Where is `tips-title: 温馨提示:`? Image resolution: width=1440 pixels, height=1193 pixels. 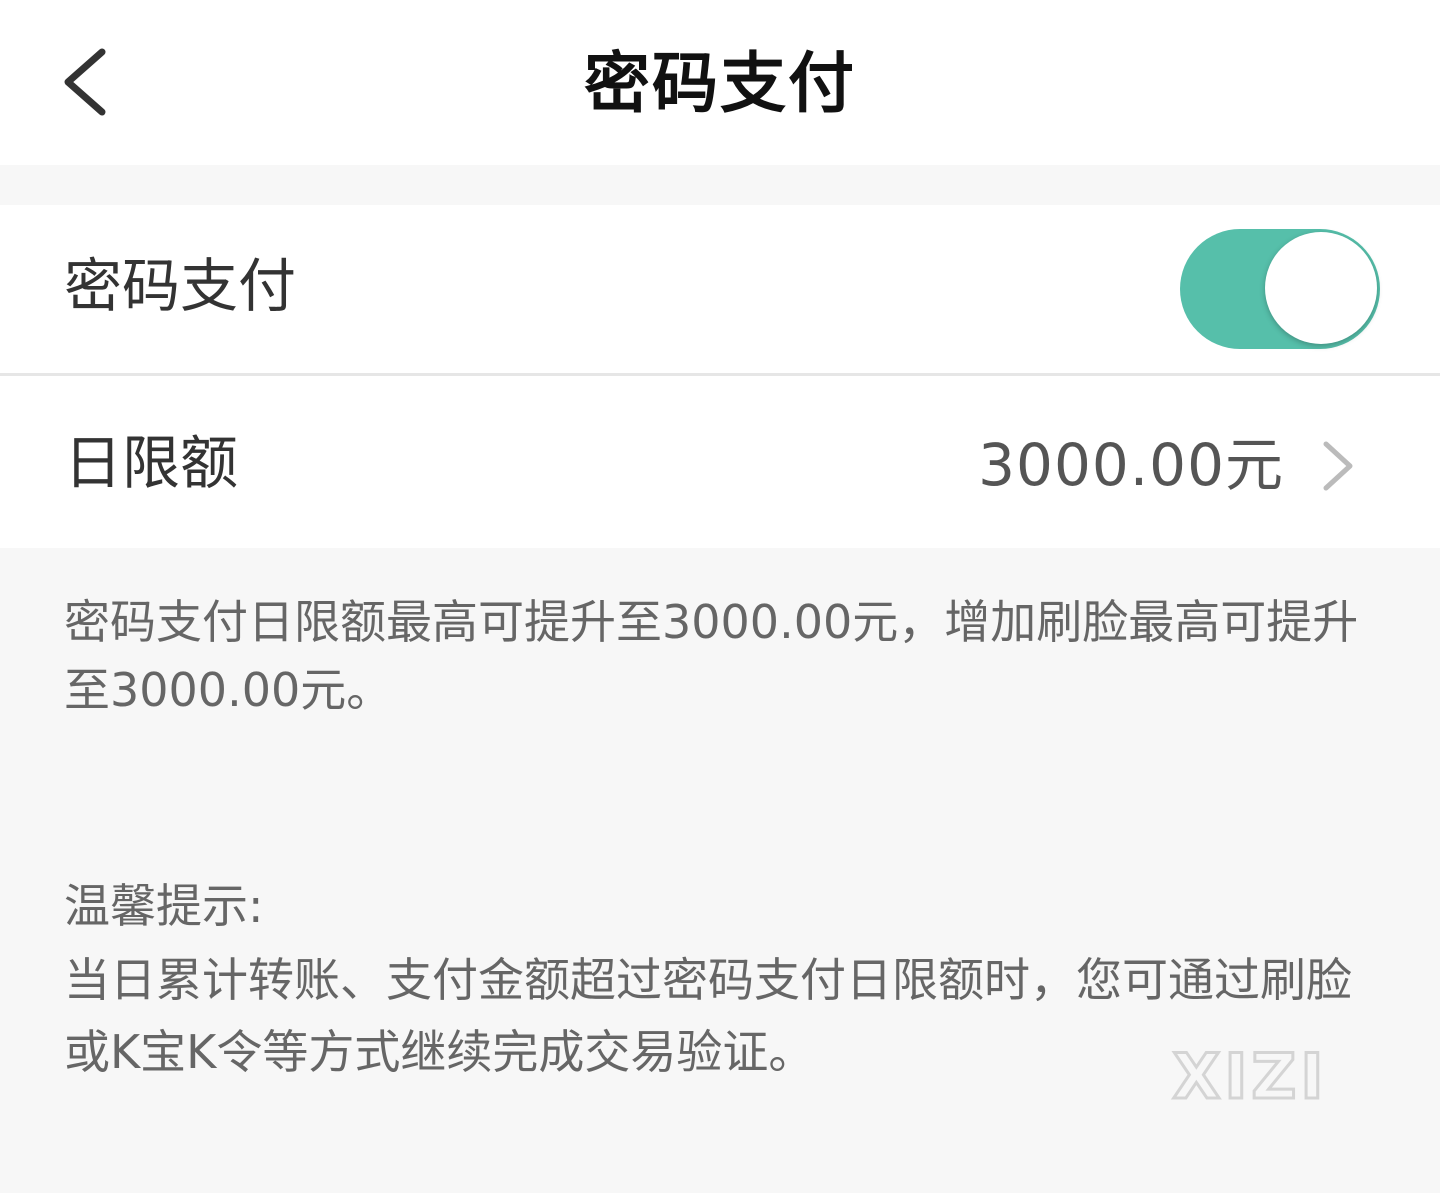
tips-title: 温馨提示: is located at coordinates (164, 906).